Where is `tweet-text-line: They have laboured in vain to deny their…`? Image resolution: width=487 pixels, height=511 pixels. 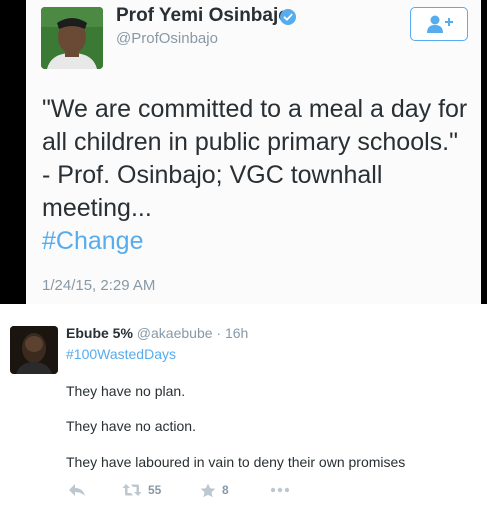
tweet-text-line: They have laboured in vain to deny their… is located at coordinates (236, 462).